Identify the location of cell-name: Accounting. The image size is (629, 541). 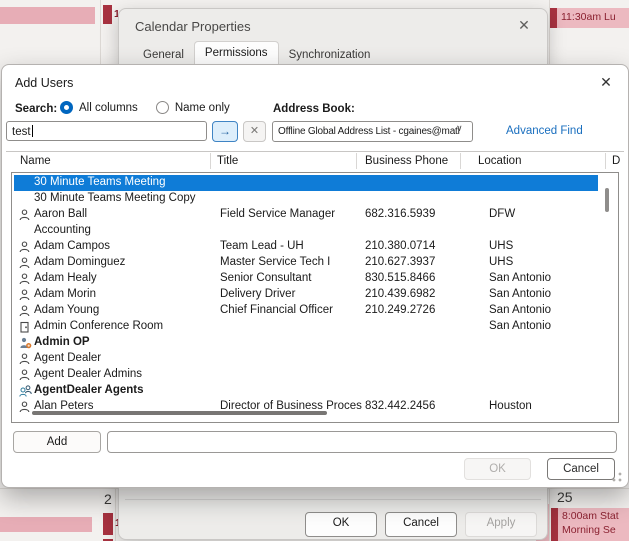
(62, 230).